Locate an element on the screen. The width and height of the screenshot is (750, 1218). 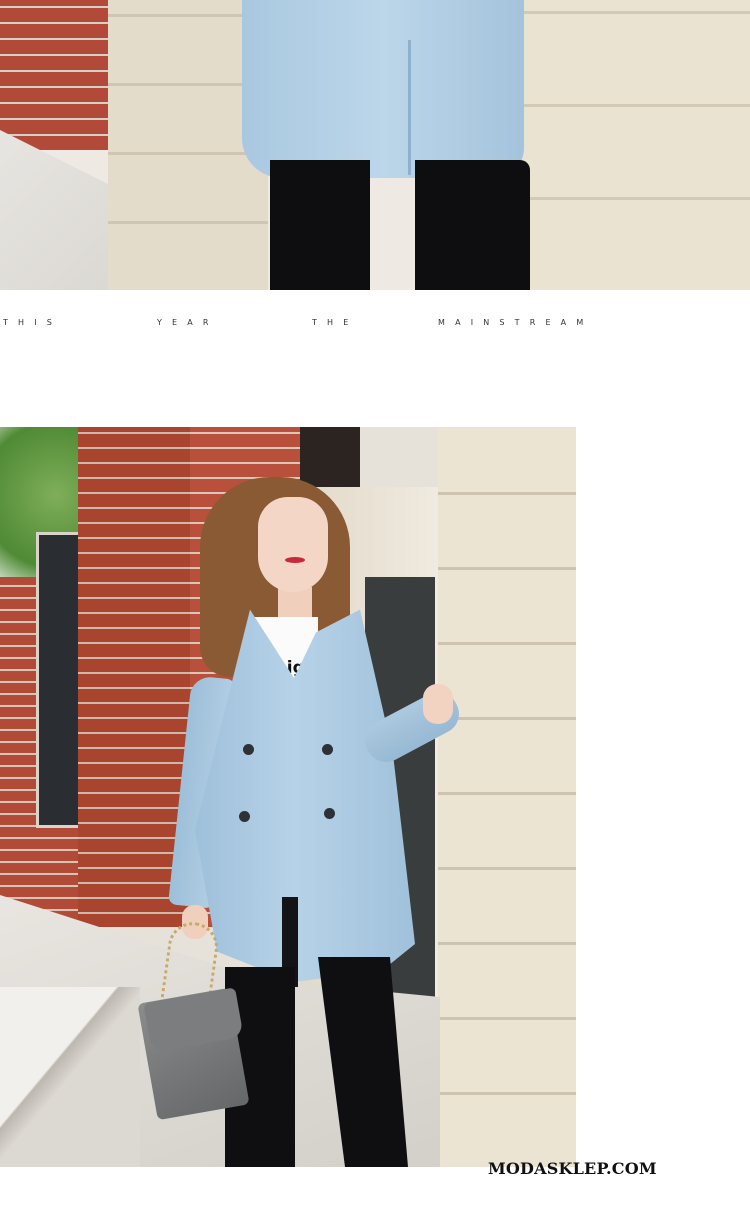
coat-split is located at coordinates (409, 107).